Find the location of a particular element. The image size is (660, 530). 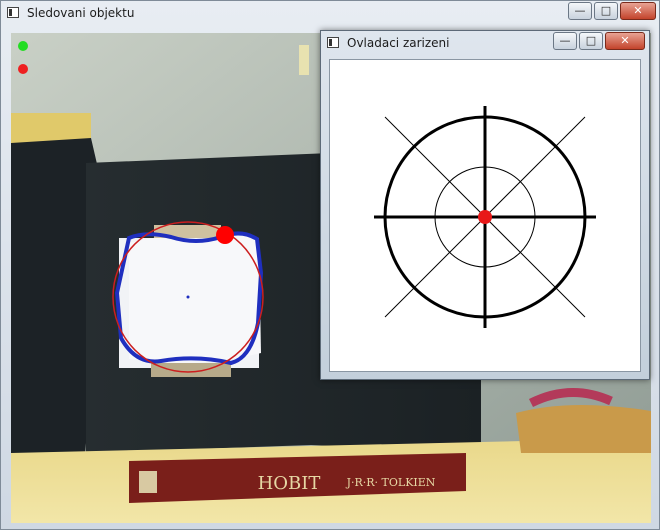

joystick-diagram is located at coordinates (485, 217).